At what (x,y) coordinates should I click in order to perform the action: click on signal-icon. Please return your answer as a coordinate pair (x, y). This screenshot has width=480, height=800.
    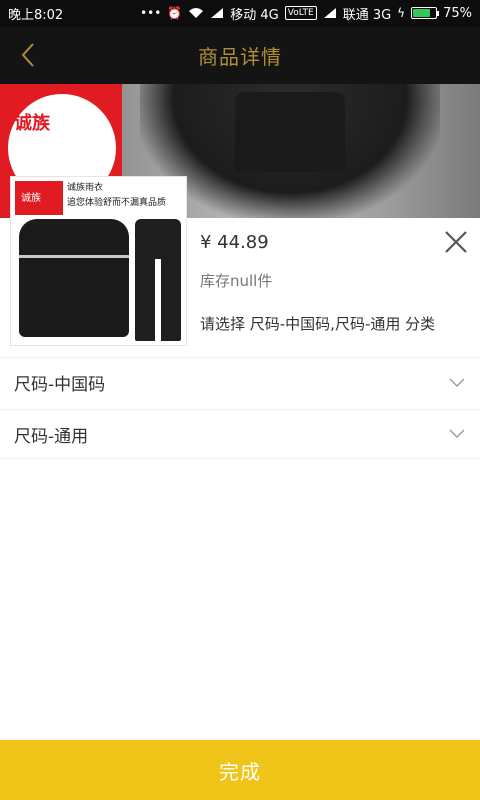
    Looking at the image, I should click on (217, 13).